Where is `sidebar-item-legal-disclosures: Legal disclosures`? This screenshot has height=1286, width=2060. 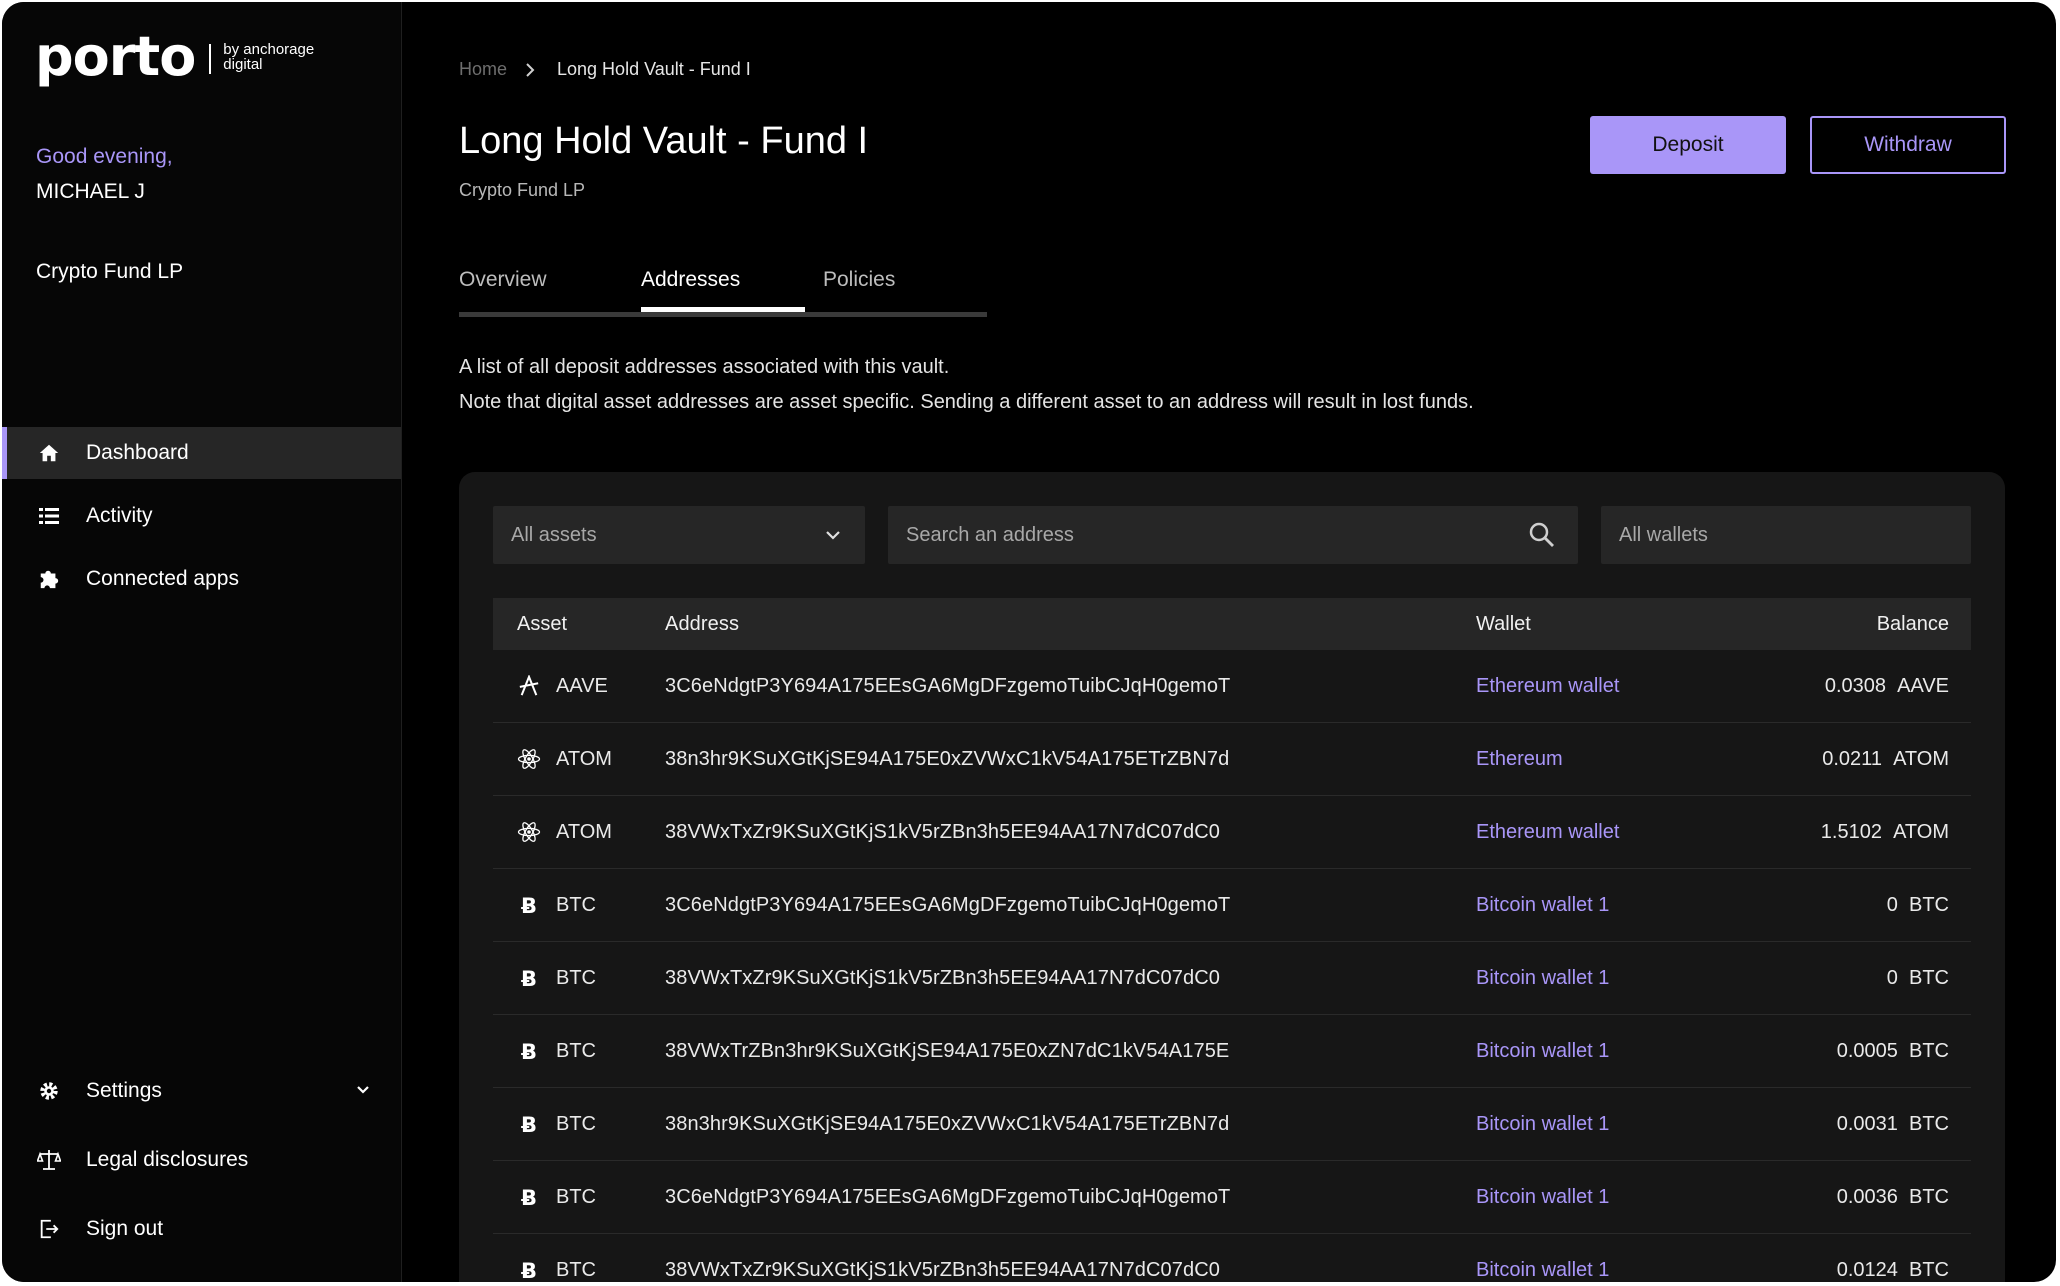
sidebar-item-legal-disclosures: Legal disclosures is located at coordinates (201, 1160).